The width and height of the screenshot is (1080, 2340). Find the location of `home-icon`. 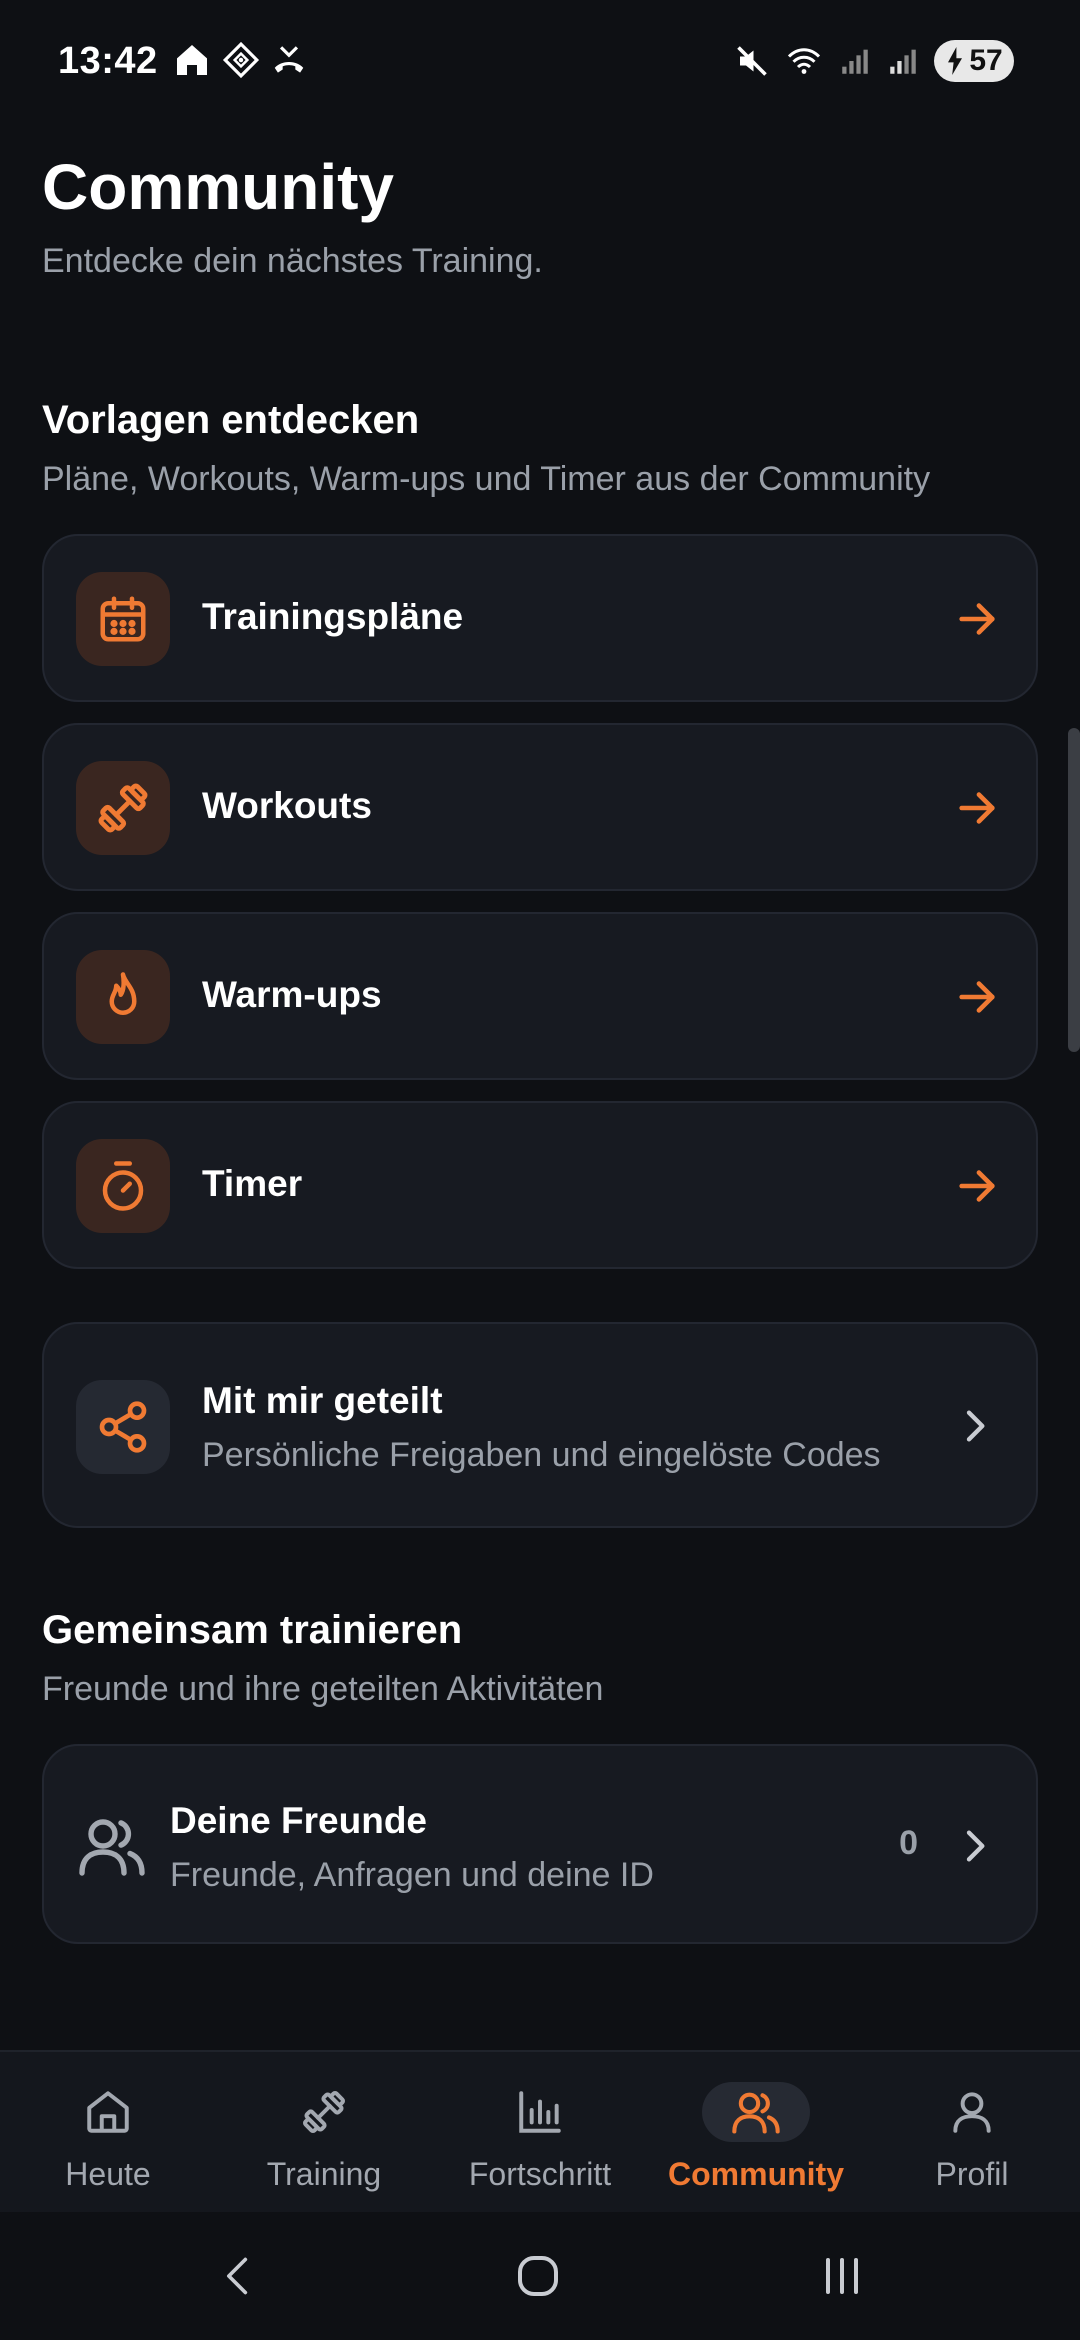

home-icon is located at coordinates (108, 2112).